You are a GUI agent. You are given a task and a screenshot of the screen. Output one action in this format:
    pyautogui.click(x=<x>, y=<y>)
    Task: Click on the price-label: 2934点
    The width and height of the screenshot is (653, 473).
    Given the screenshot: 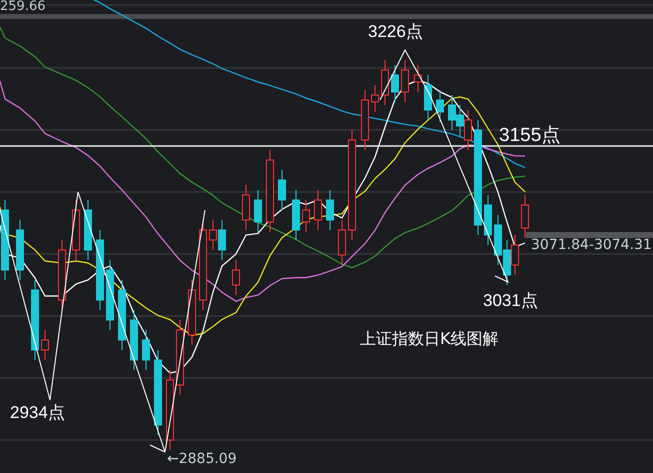 What is the action you would take?
    pyautogui.click(x=37, y=412)
    